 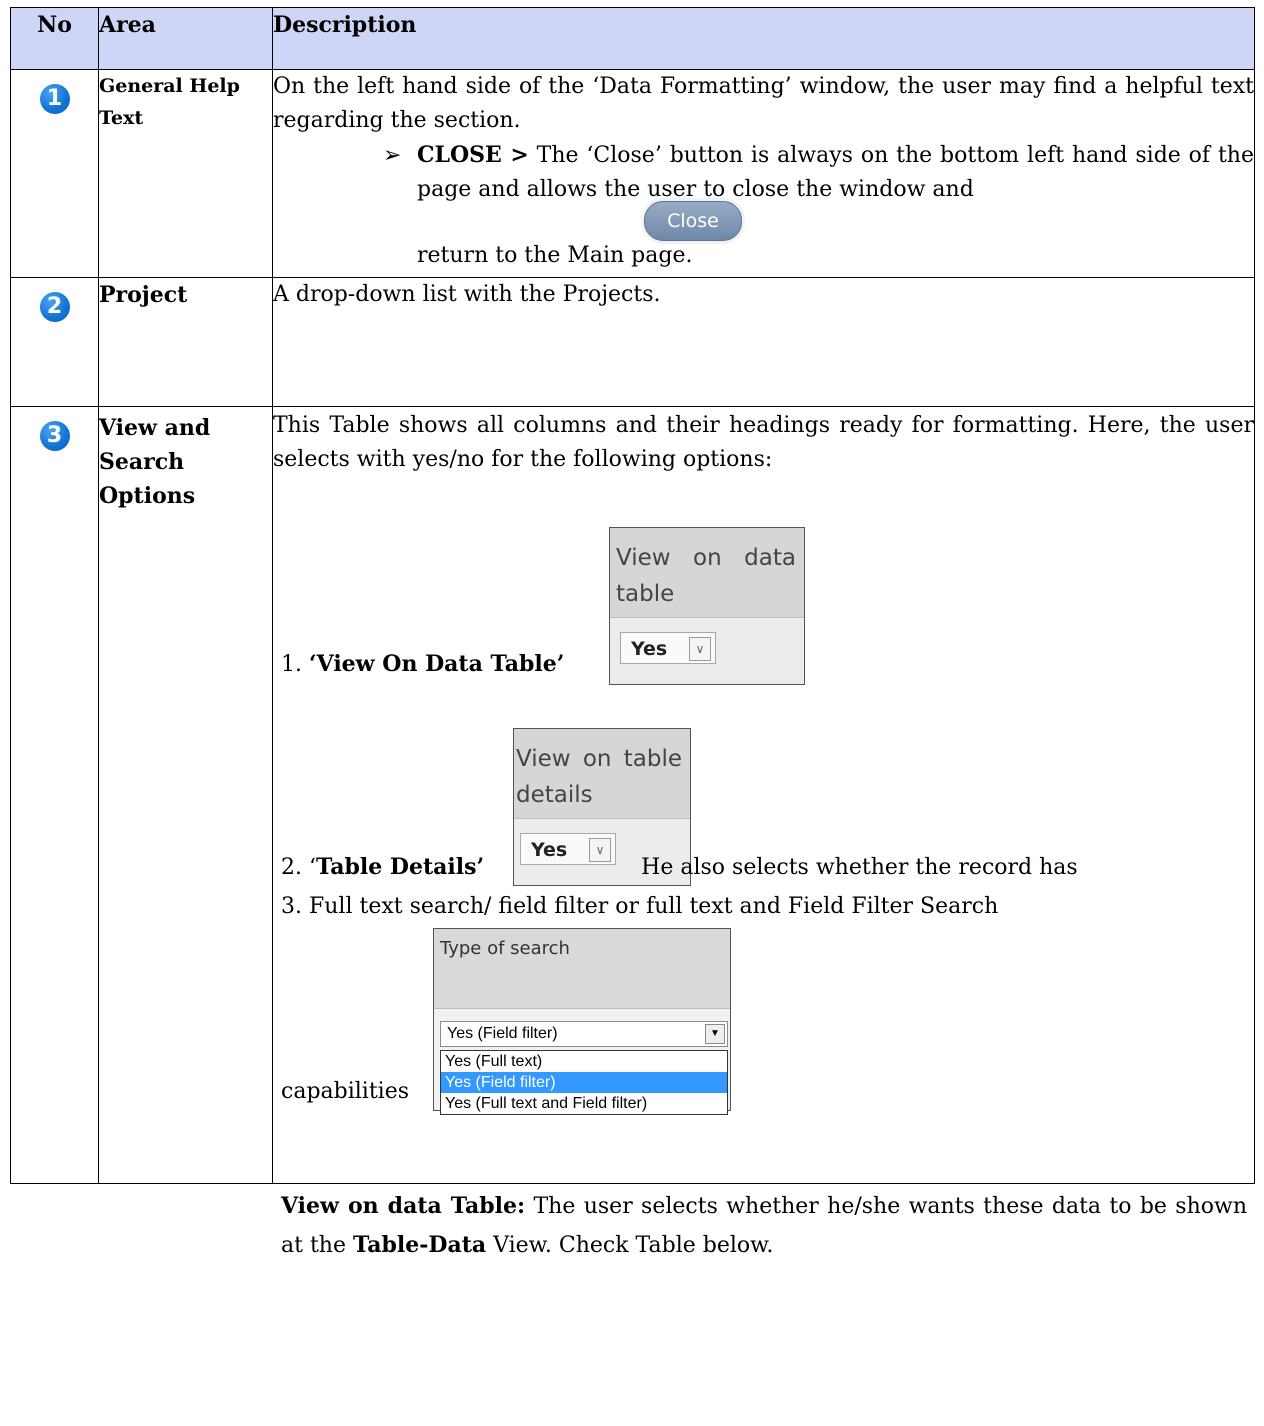 I want to click on search-option: Yes (Full text and Field filter), so click(x=584, y=1103).